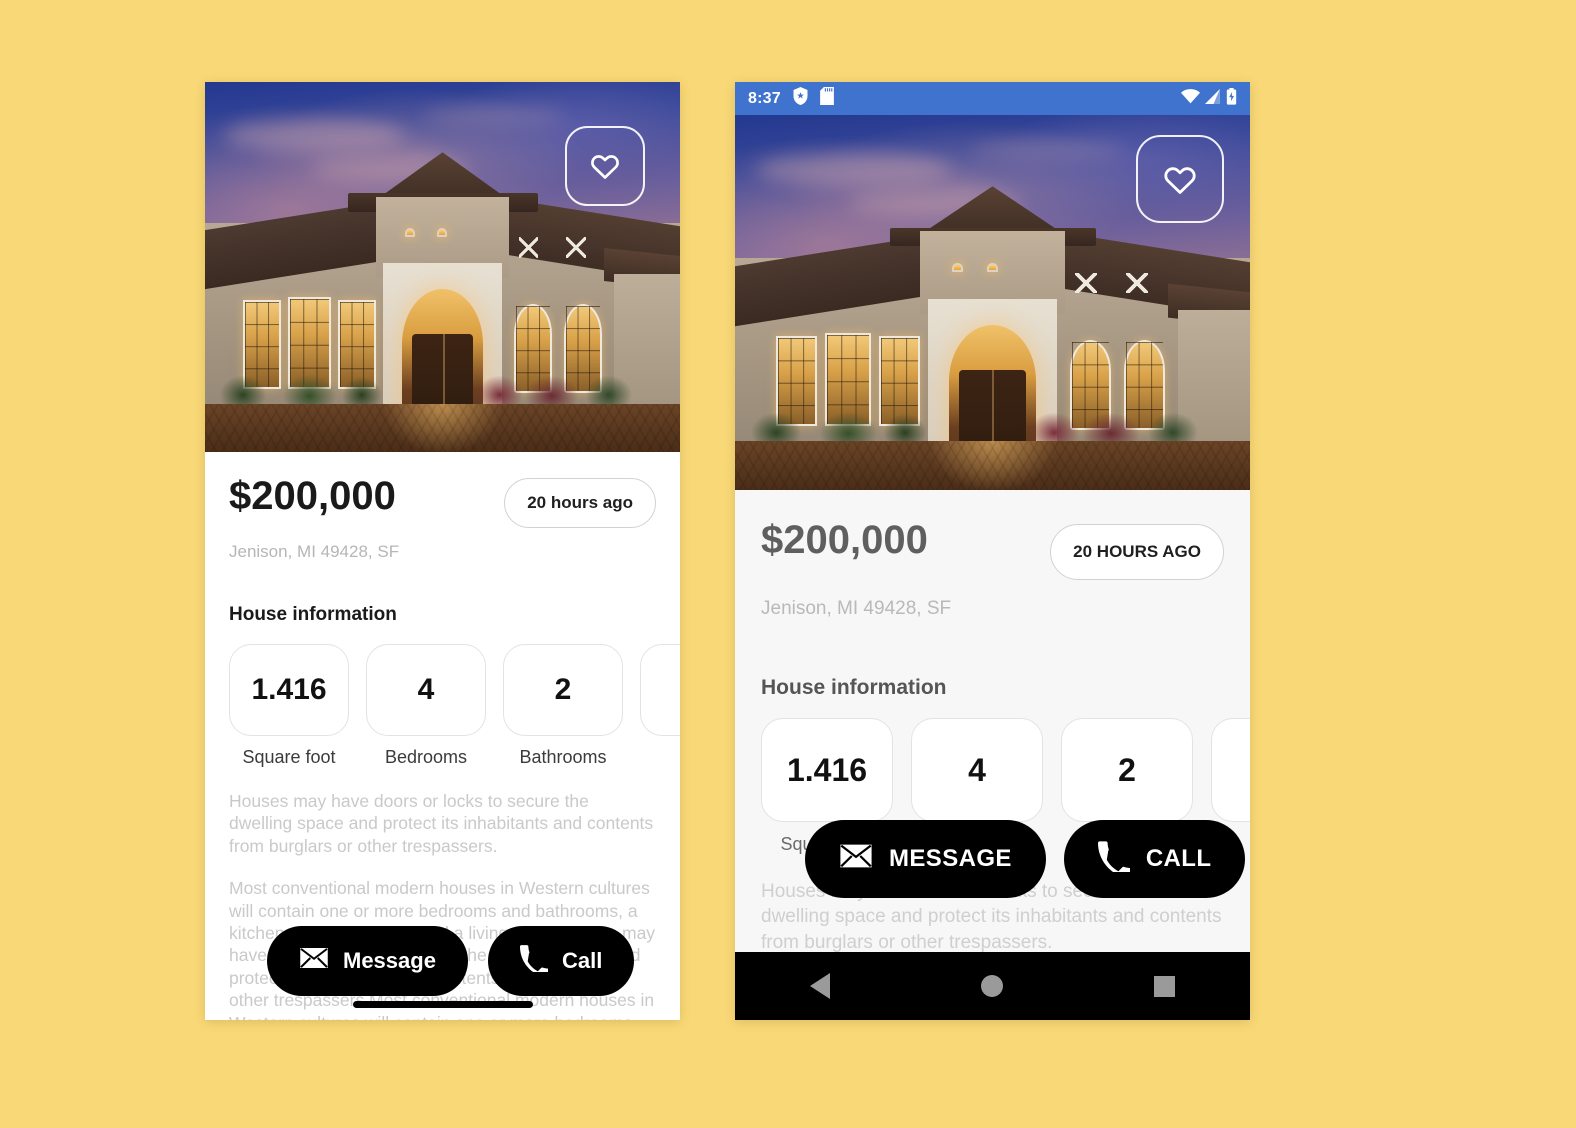  Describe the element at coordinates (950, 858) in the screenshot. I see `message-button-label: MESSAGE` at that location.